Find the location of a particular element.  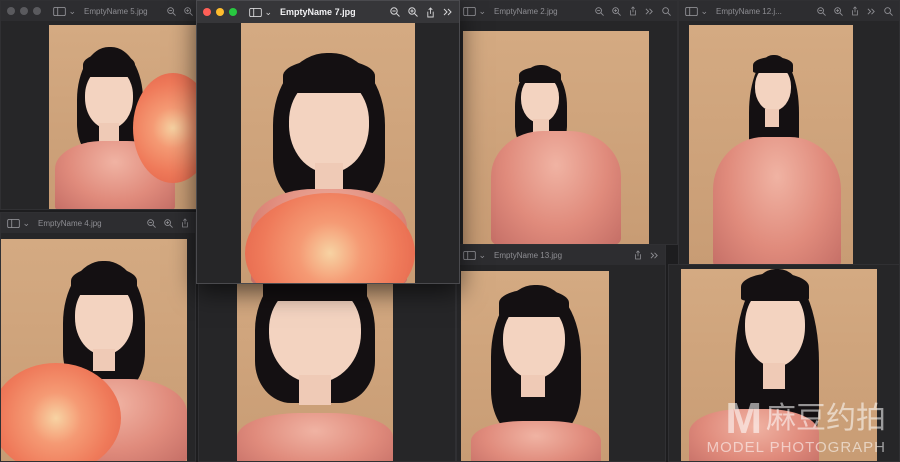

window-toolbar: ⌄ EmptyName 13.jpg is located at coordinates (561, 255).